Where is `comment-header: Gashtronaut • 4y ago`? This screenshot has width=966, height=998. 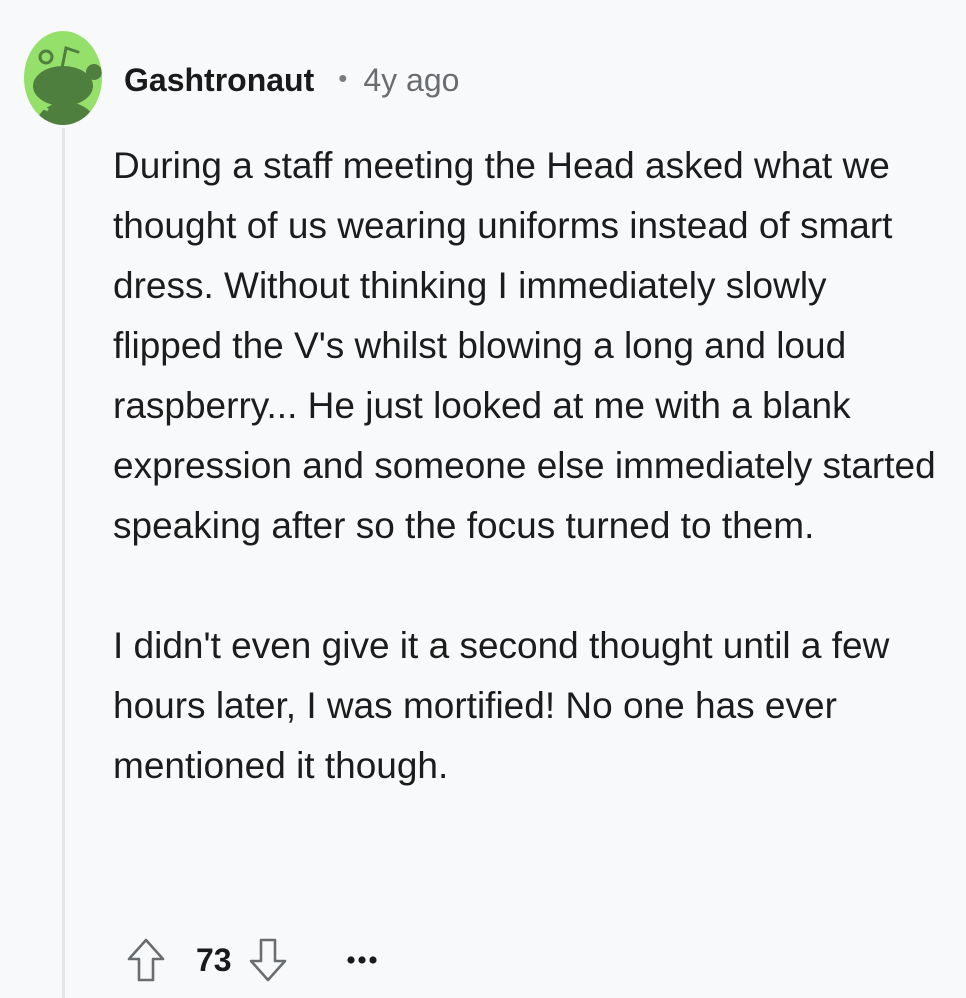
comment-header: Gashtronaut • 4y ago is located at coordinates (291, 80).